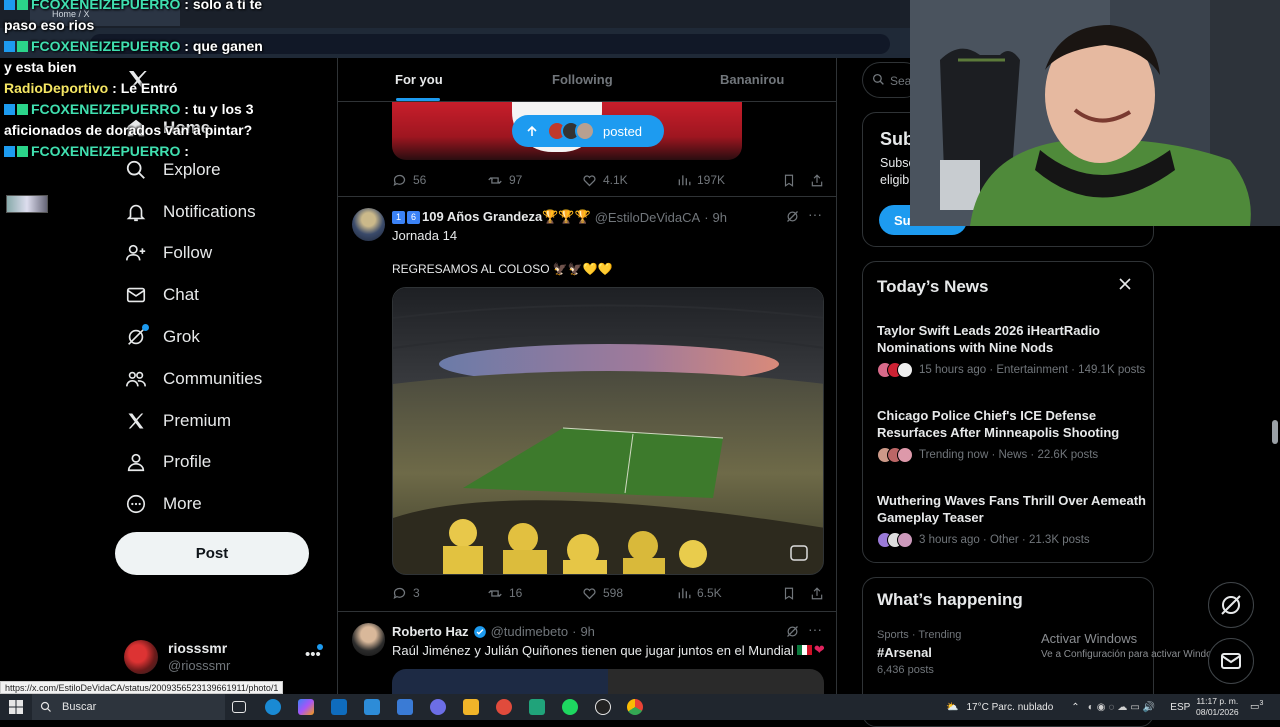  Describe the element at coordinates (819, 649) in the screenshot. I see `heart-icon: ❤` at that location.